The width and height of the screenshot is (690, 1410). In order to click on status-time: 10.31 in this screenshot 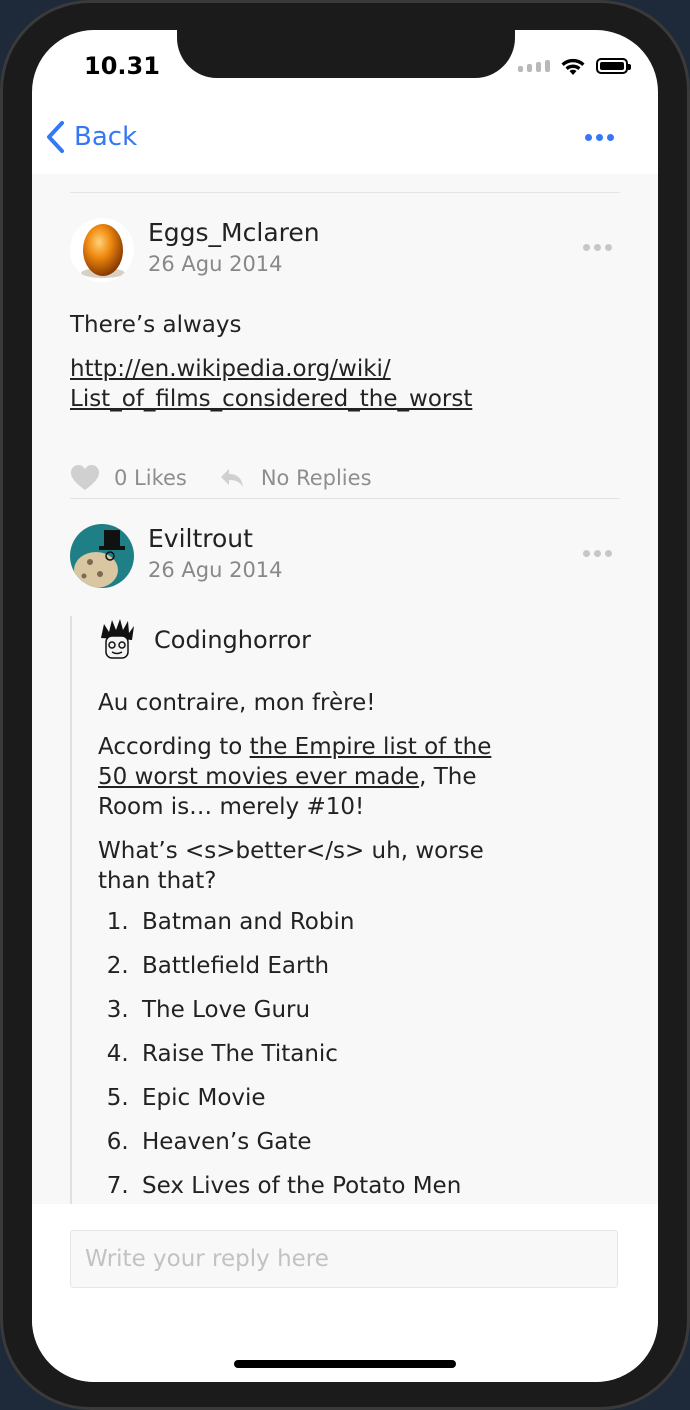, I will do `click(122, 66)`.